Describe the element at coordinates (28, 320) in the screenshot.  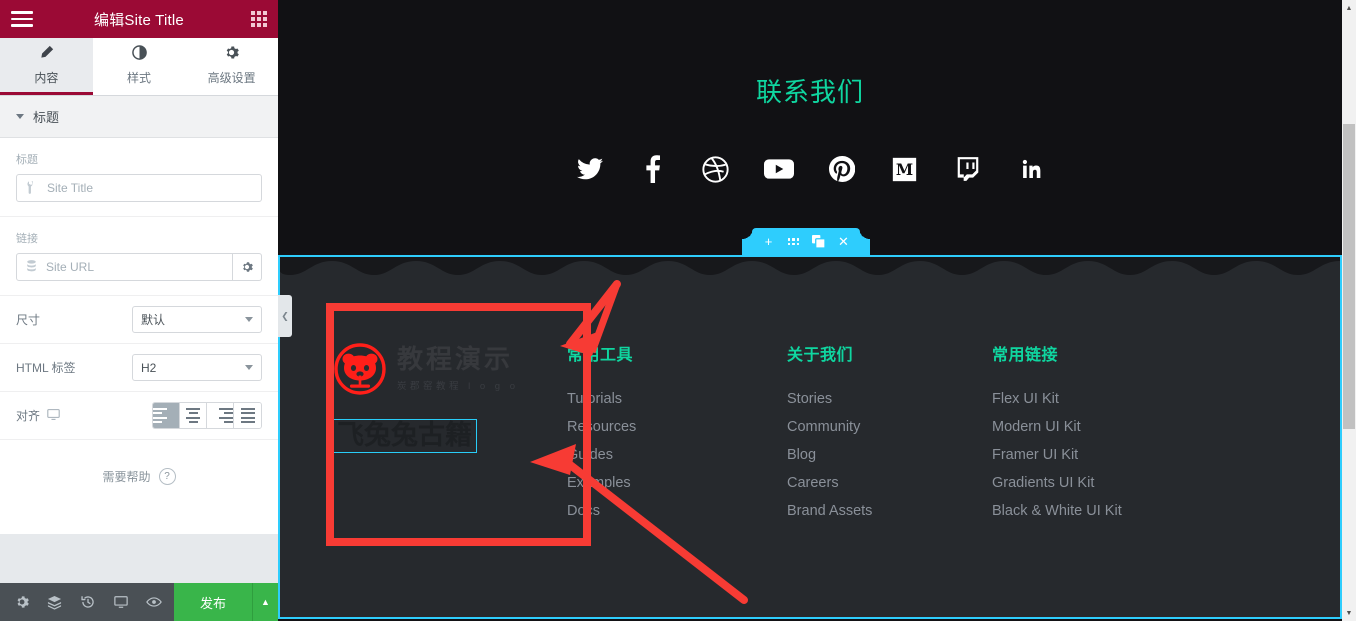
I see `control-size-label: 尺寸` at that location.